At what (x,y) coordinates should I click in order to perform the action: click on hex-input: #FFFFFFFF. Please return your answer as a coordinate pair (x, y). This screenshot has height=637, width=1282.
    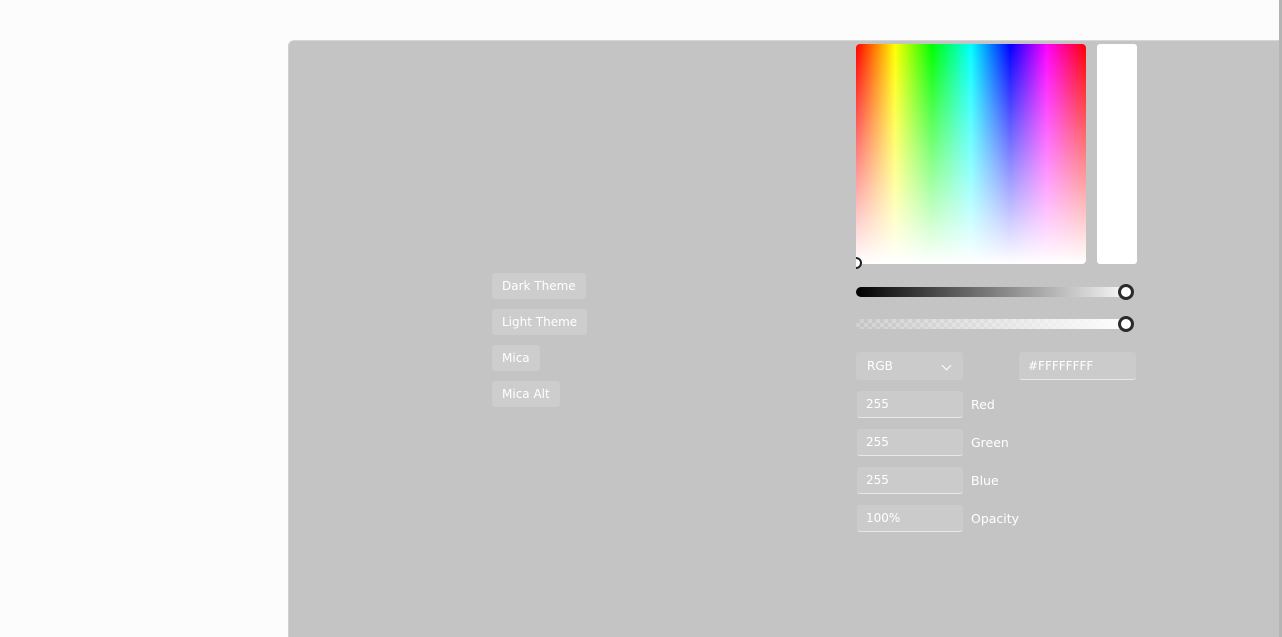
    Looking at the image, I should click on (1077, 366).